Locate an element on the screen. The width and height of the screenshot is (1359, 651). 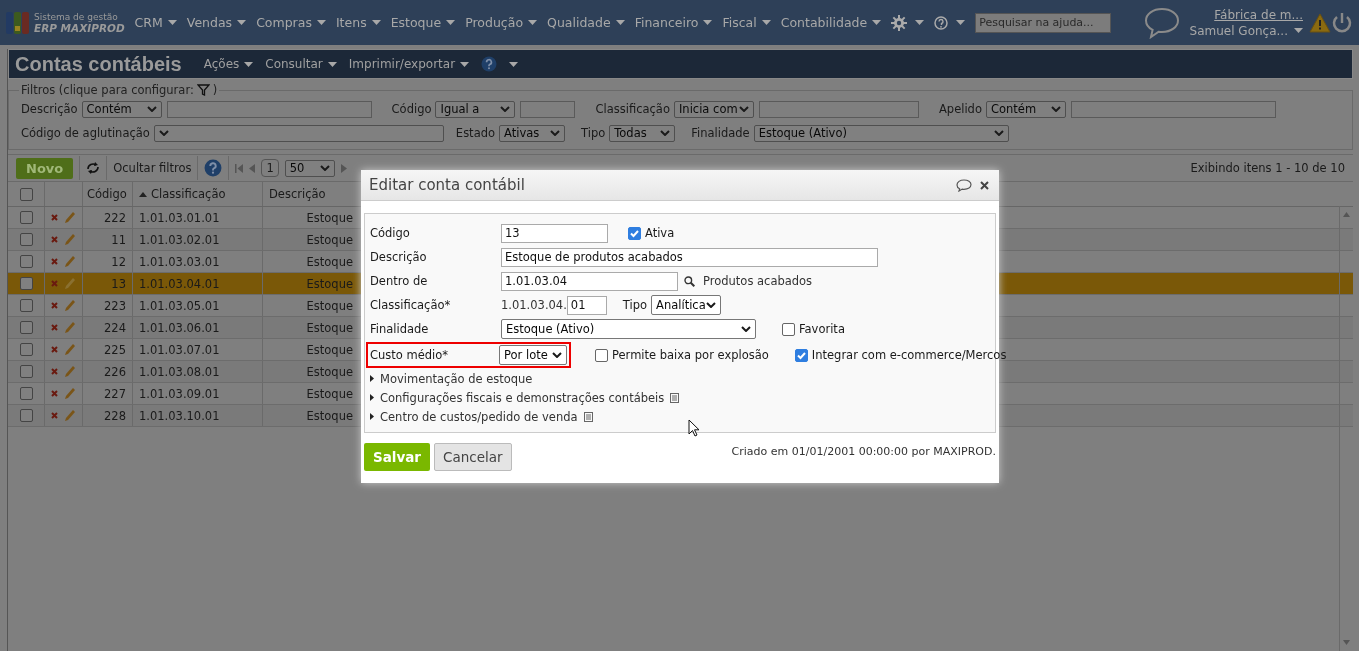
table-cell: 1.01.03.02.01 is located at coordinates (198, 239).